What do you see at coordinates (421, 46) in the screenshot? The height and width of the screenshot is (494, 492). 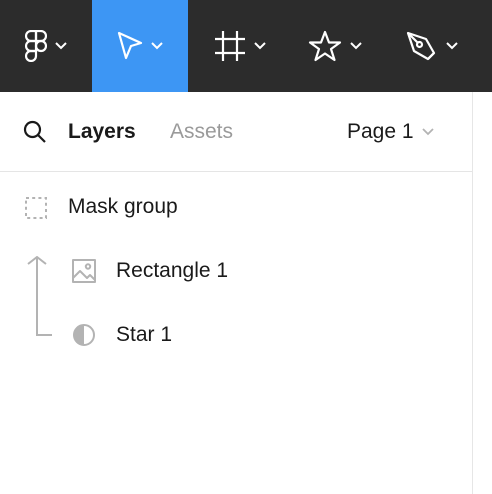 I see `pen-nib-icon` at bounding box center [421, 46].